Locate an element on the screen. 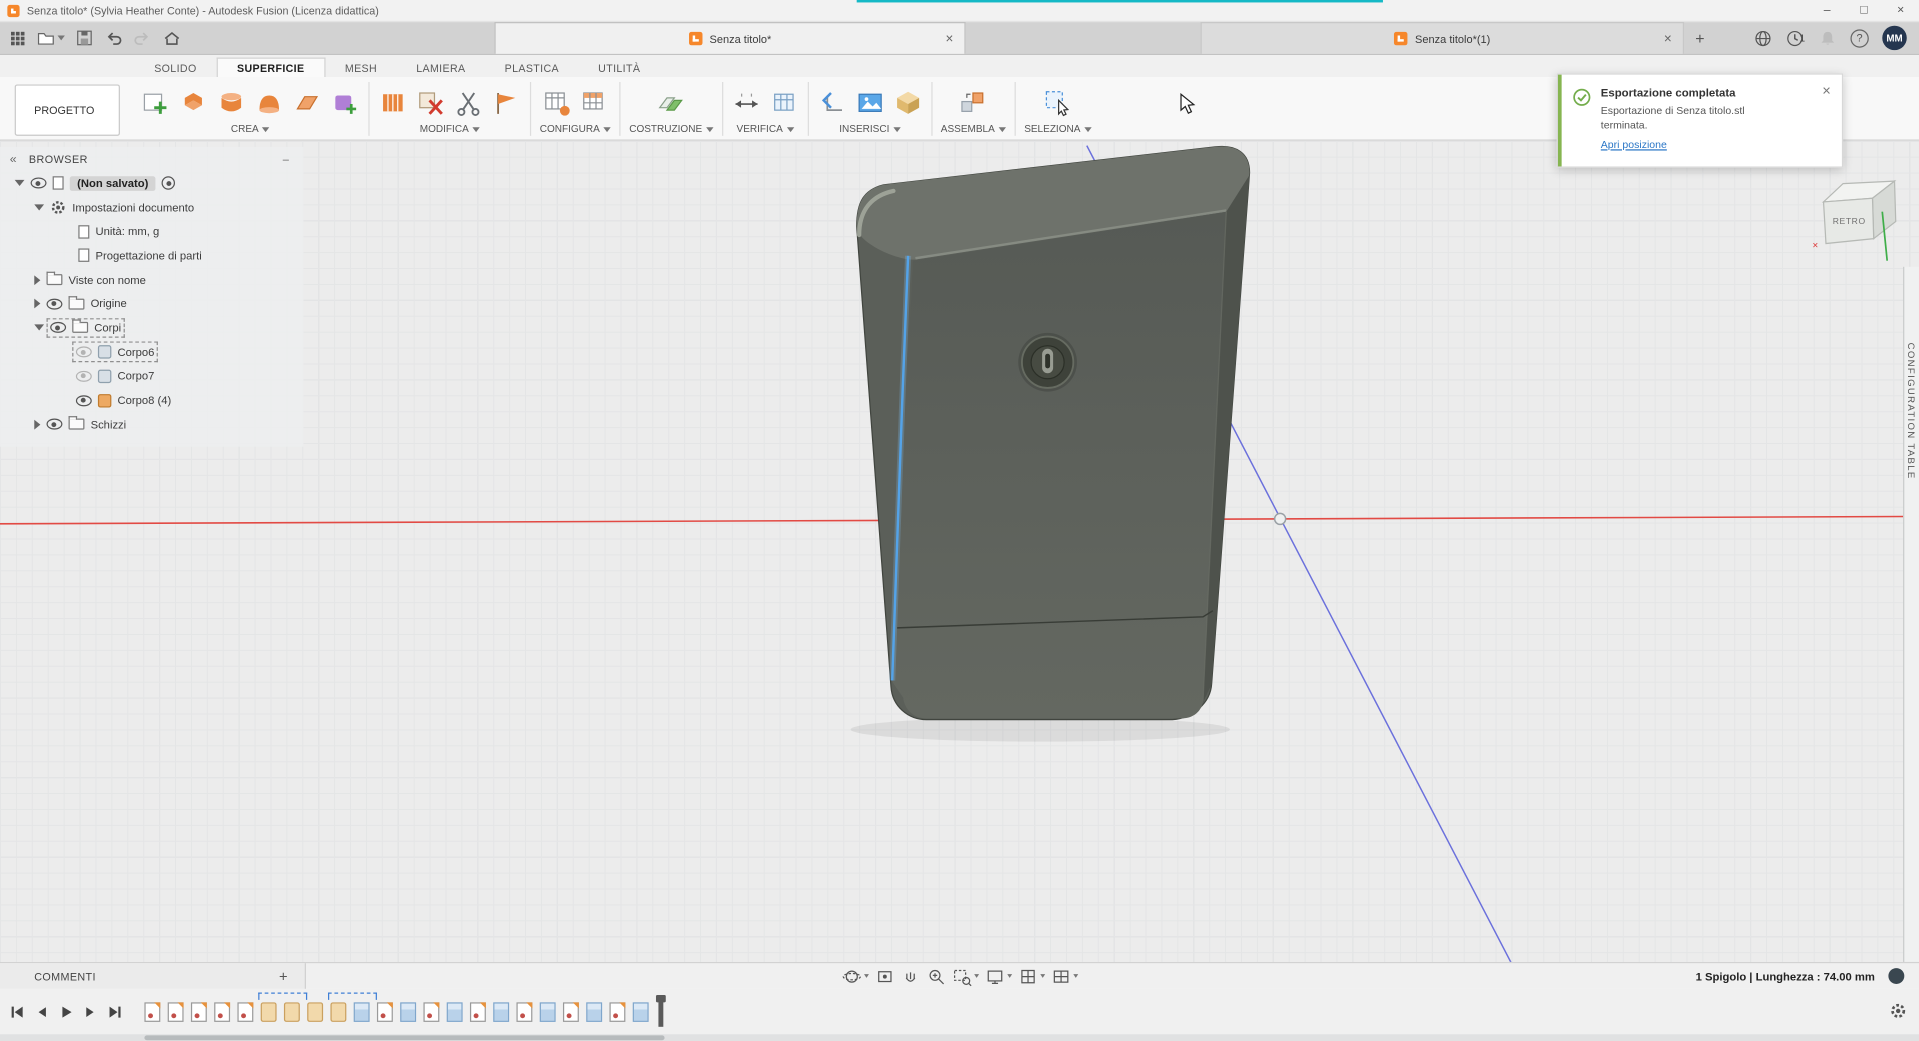 The width and height of the screenshot is (1919, 1041). browser-row-doc-settings: Impostazioni documento is located at coordinates (152, 207).